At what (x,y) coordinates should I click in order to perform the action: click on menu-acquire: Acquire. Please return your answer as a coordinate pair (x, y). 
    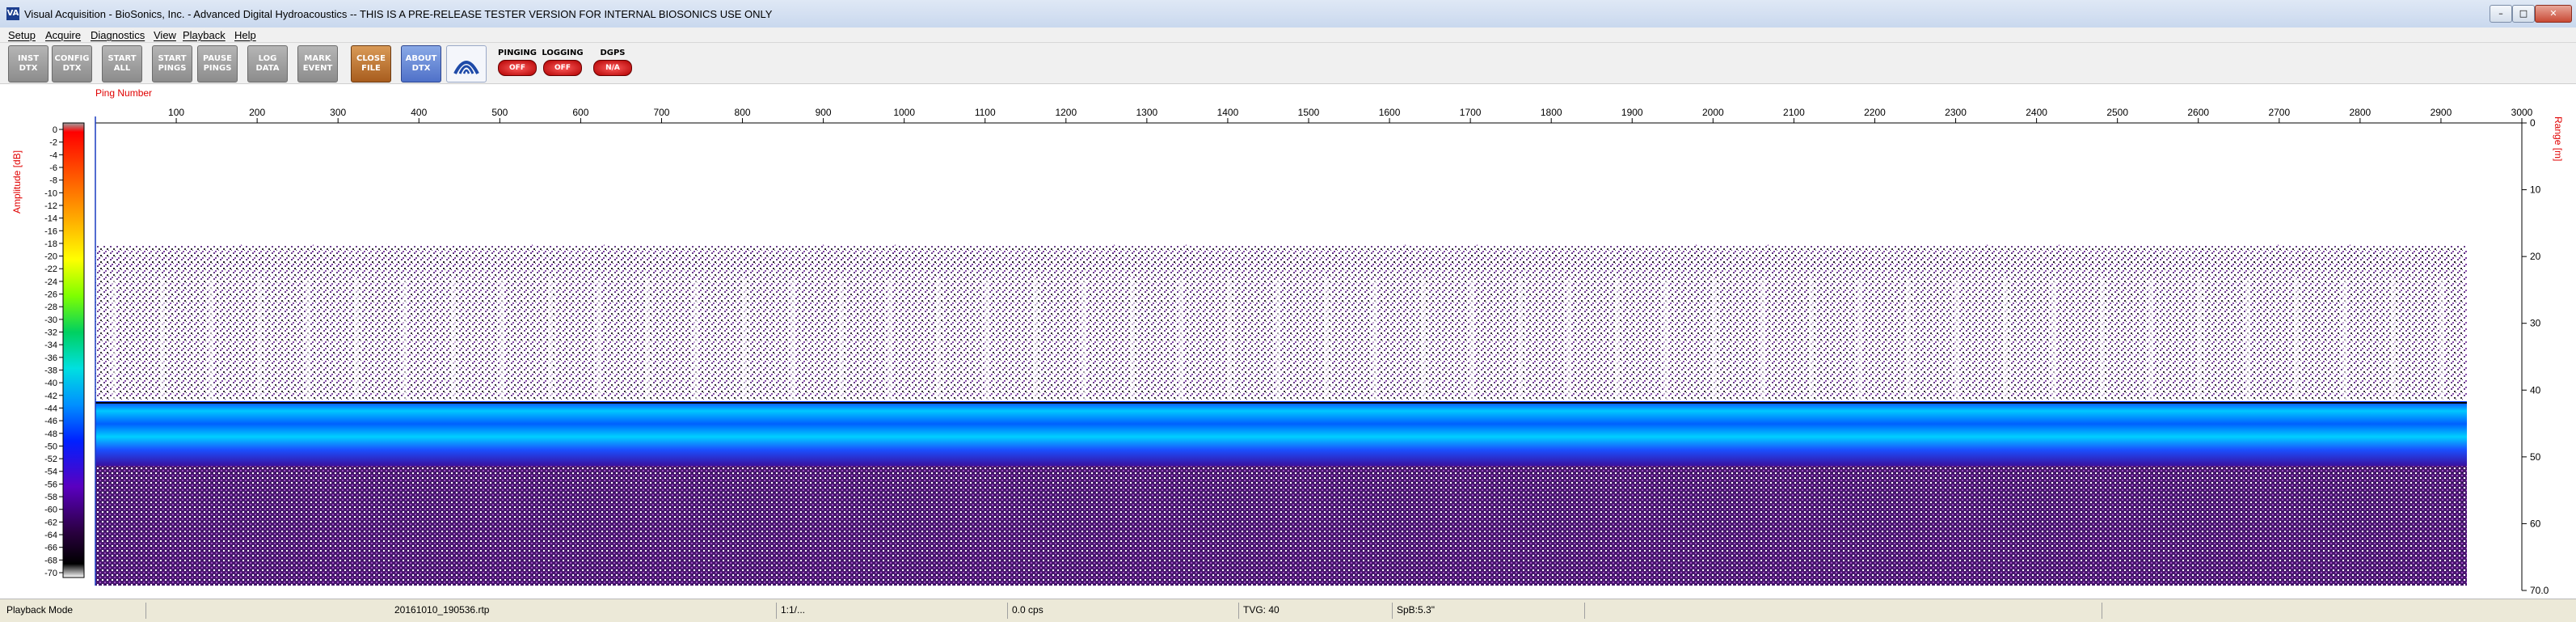
    Looking at the image, I should click on (63, 35).